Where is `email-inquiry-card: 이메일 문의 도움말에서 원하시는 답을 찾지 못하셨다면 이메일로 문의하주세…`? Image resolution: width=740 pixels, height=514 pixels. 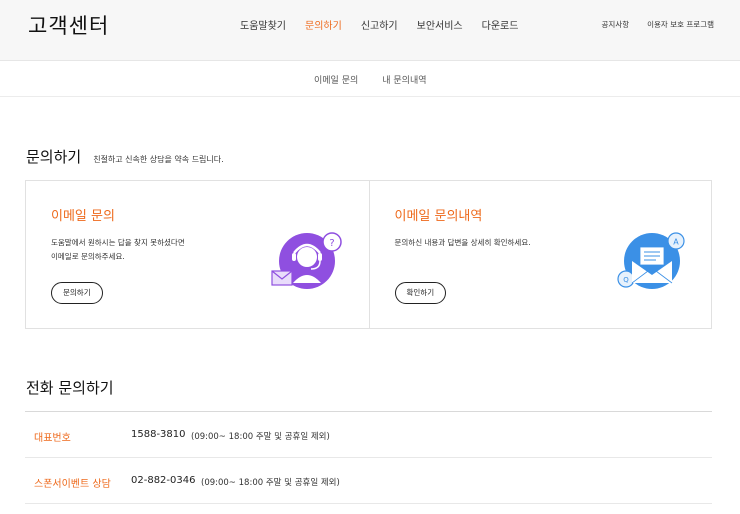
email-inquiry-card: 이메일 문의 도움말에서 원하시는 답을 찾지 못하셨다면 이메일로 문의하주세… is located at coordinates (197, 254).